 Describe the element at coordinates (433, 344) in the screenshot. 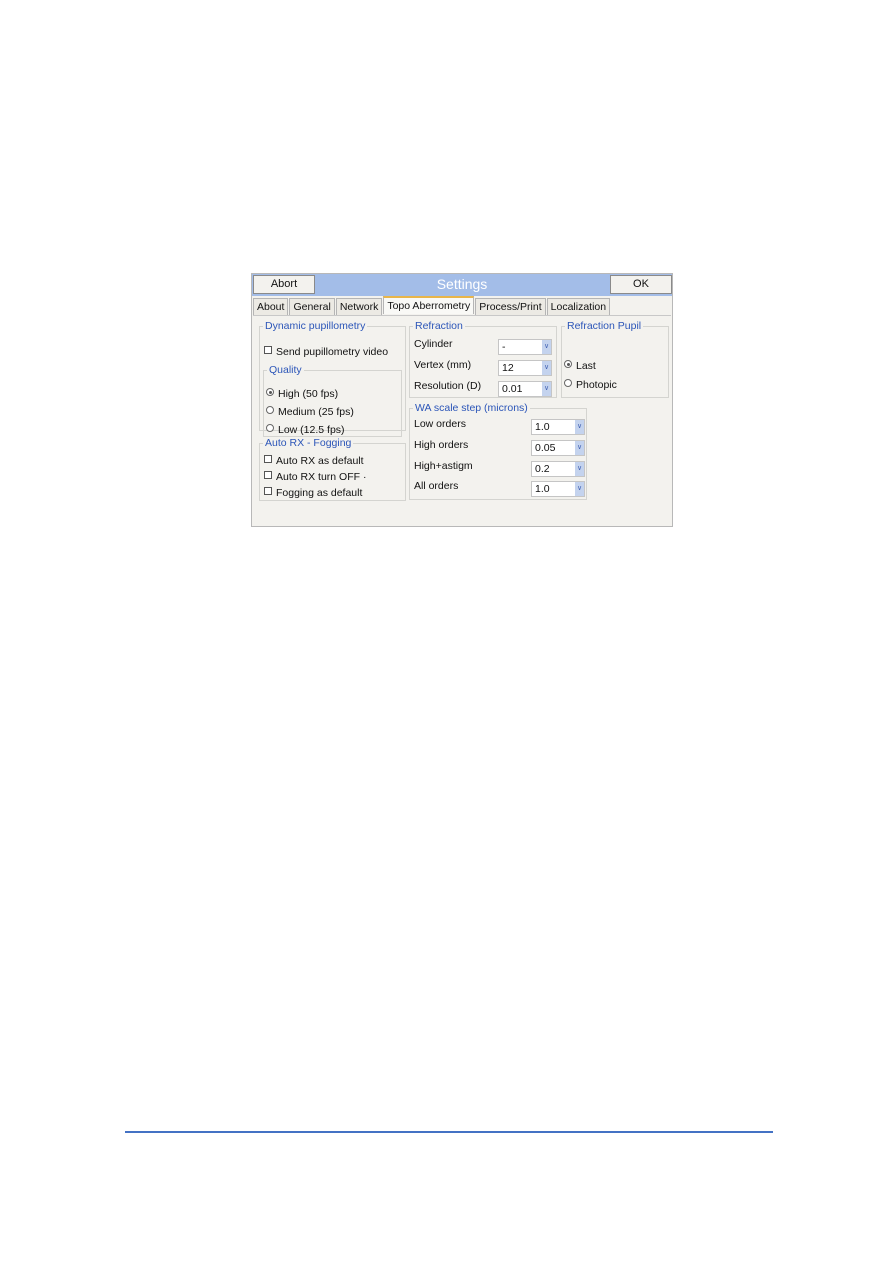

I see `cylinder-label: Cylinder` at that location.